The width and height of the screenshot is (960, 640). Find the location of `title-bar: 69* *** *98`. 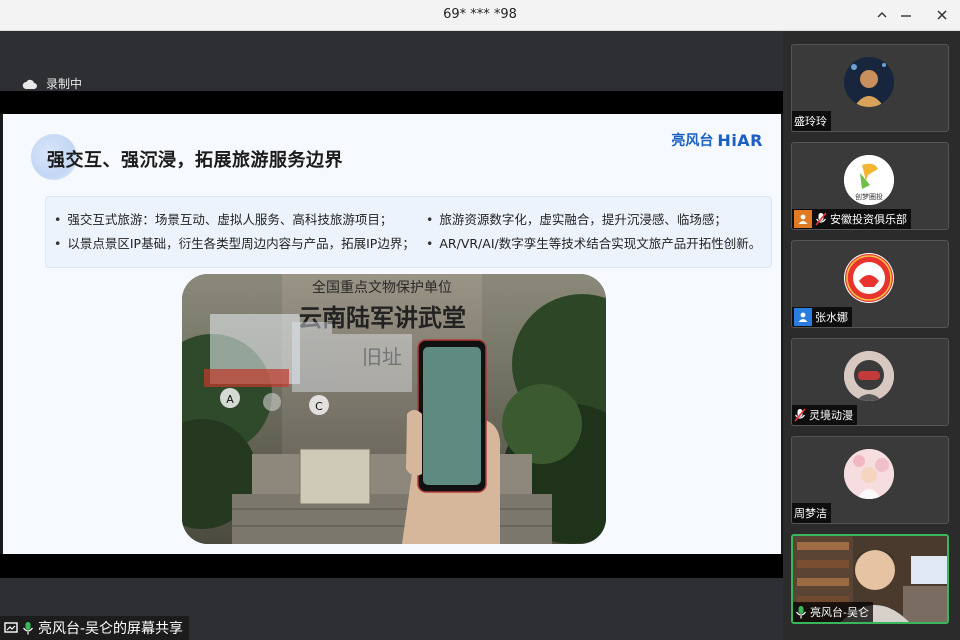

title-bar: 69* *** *98 is located at coordinates (480, 15).